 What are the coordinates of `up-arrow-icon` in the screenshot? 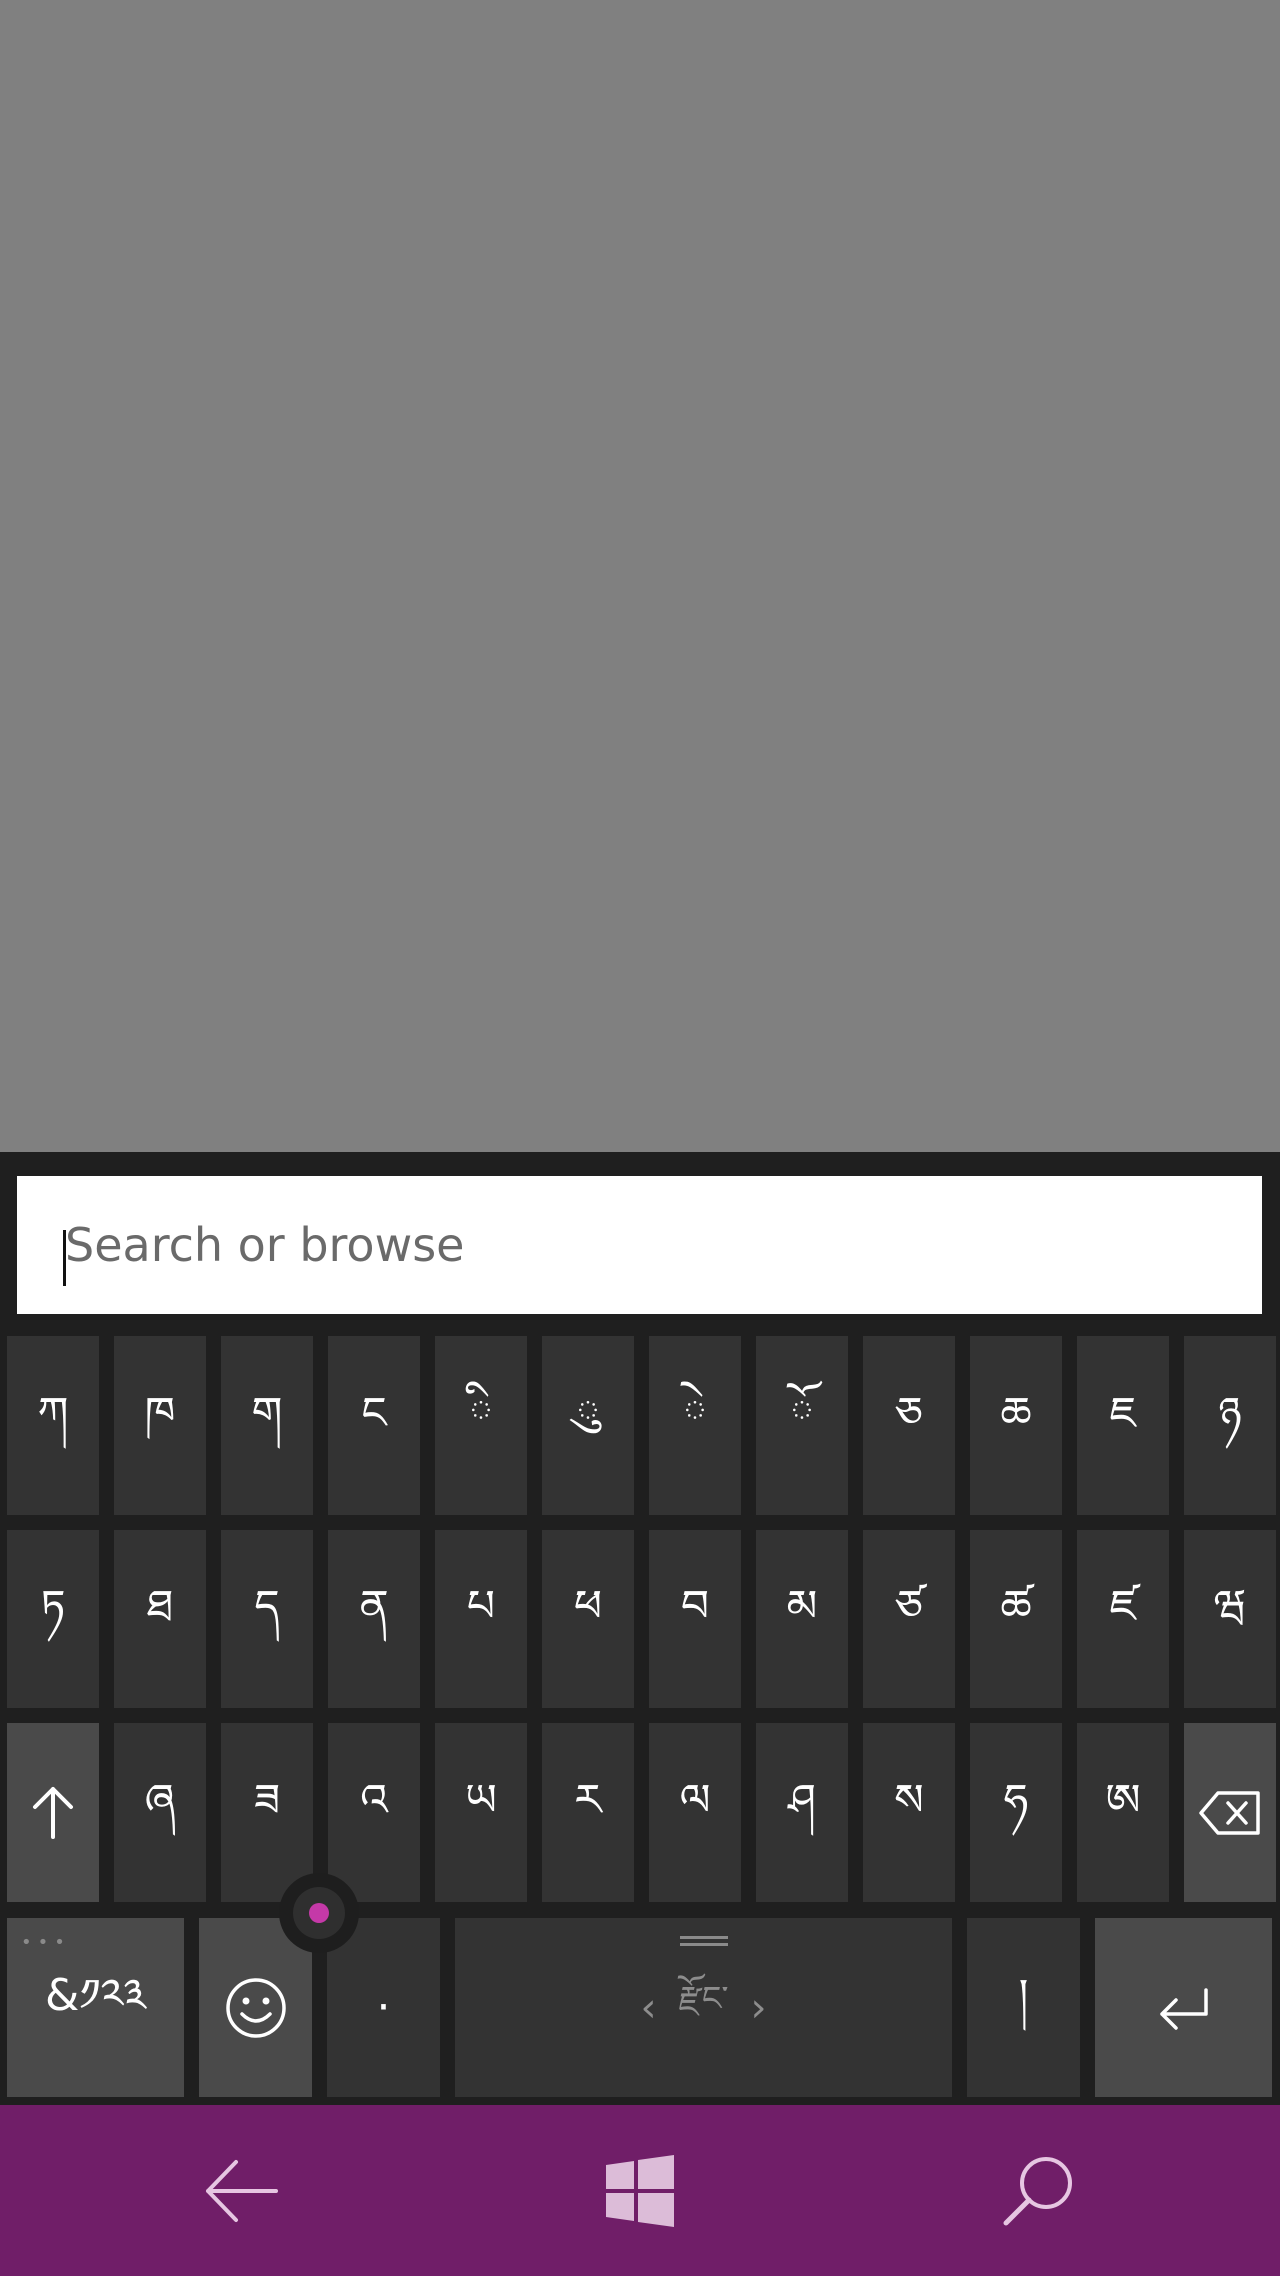 It's located at (53, 1812).